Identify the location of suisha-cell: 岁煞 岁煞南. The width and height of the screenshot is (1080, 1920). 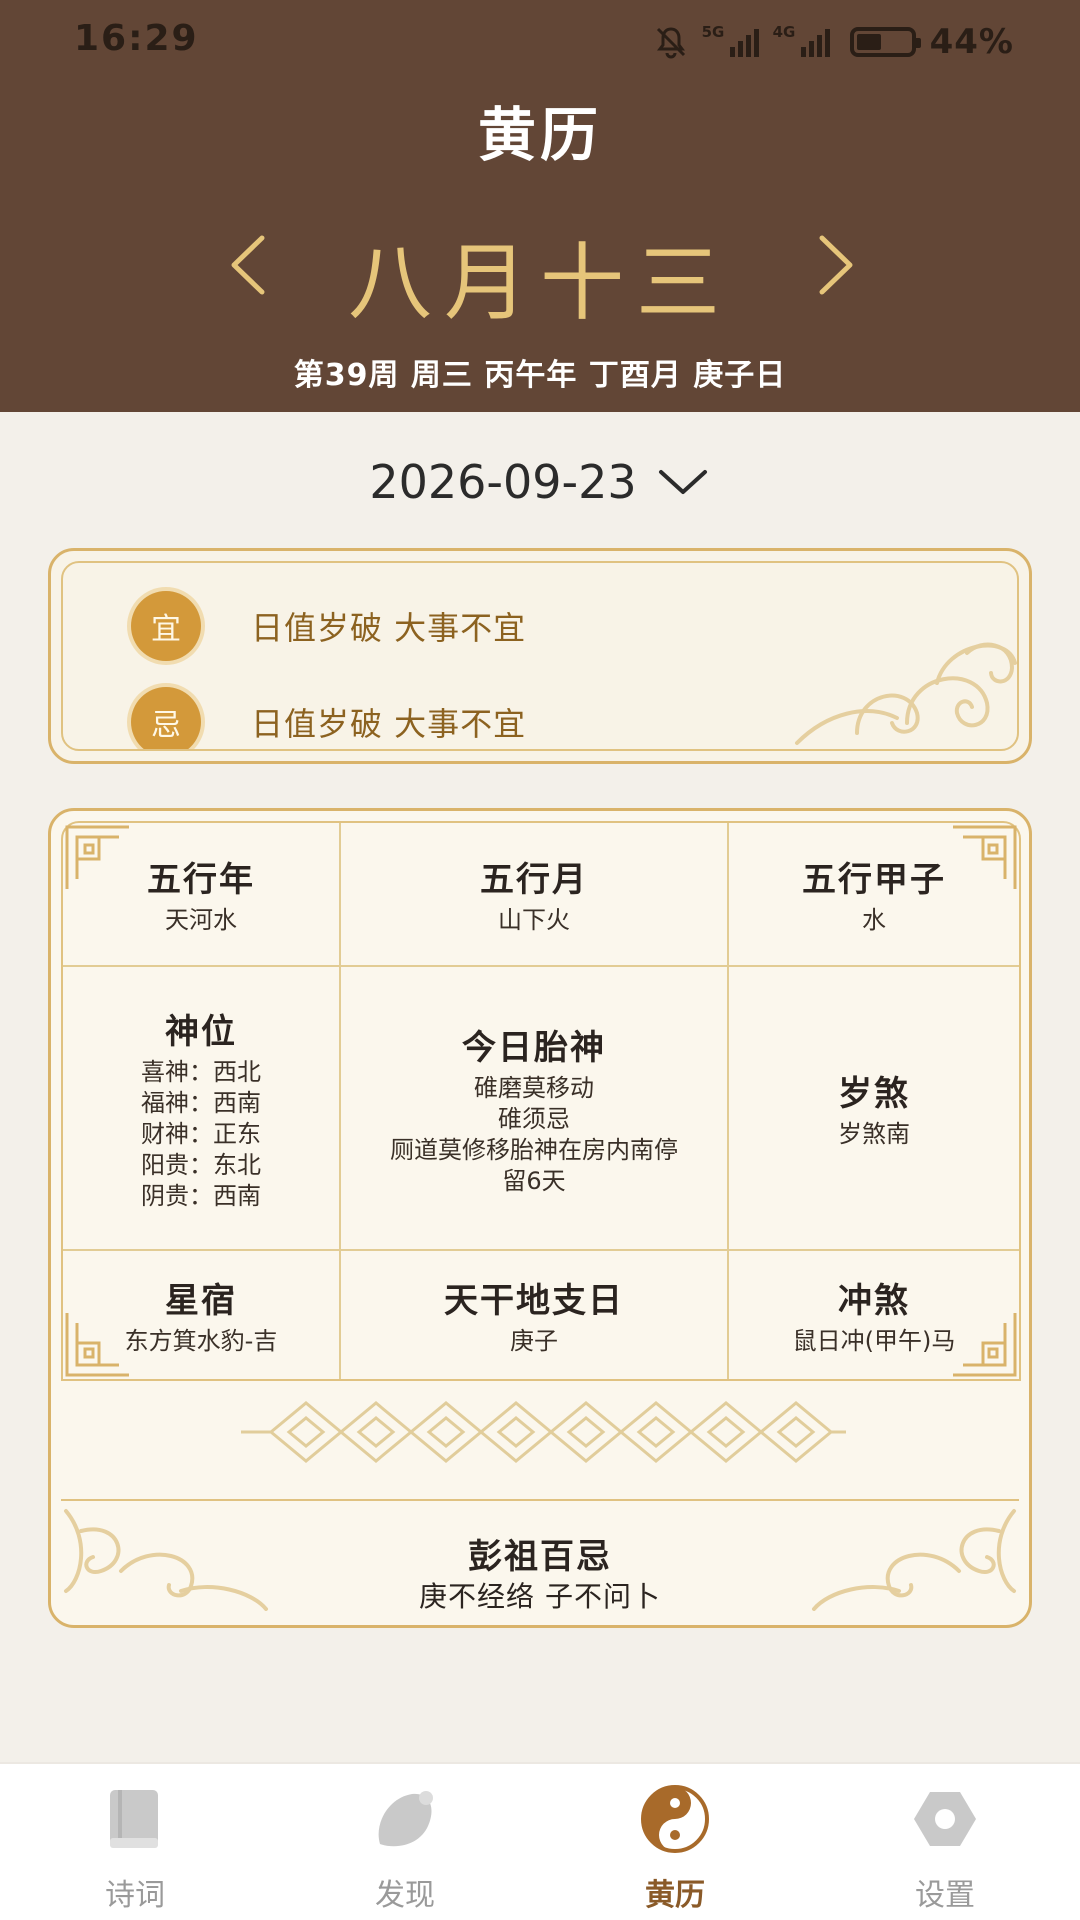
(874, 1108).